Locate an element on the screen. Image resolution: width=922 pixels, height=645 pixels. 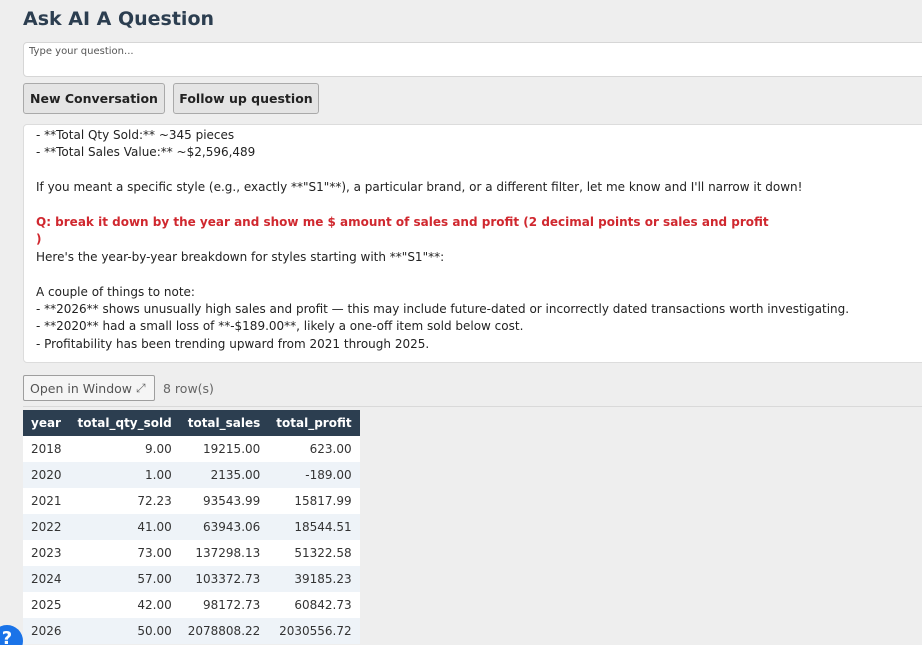
table-row: 2024 57.00 103372.73 39185.23 is located at coordinates (191, 579).